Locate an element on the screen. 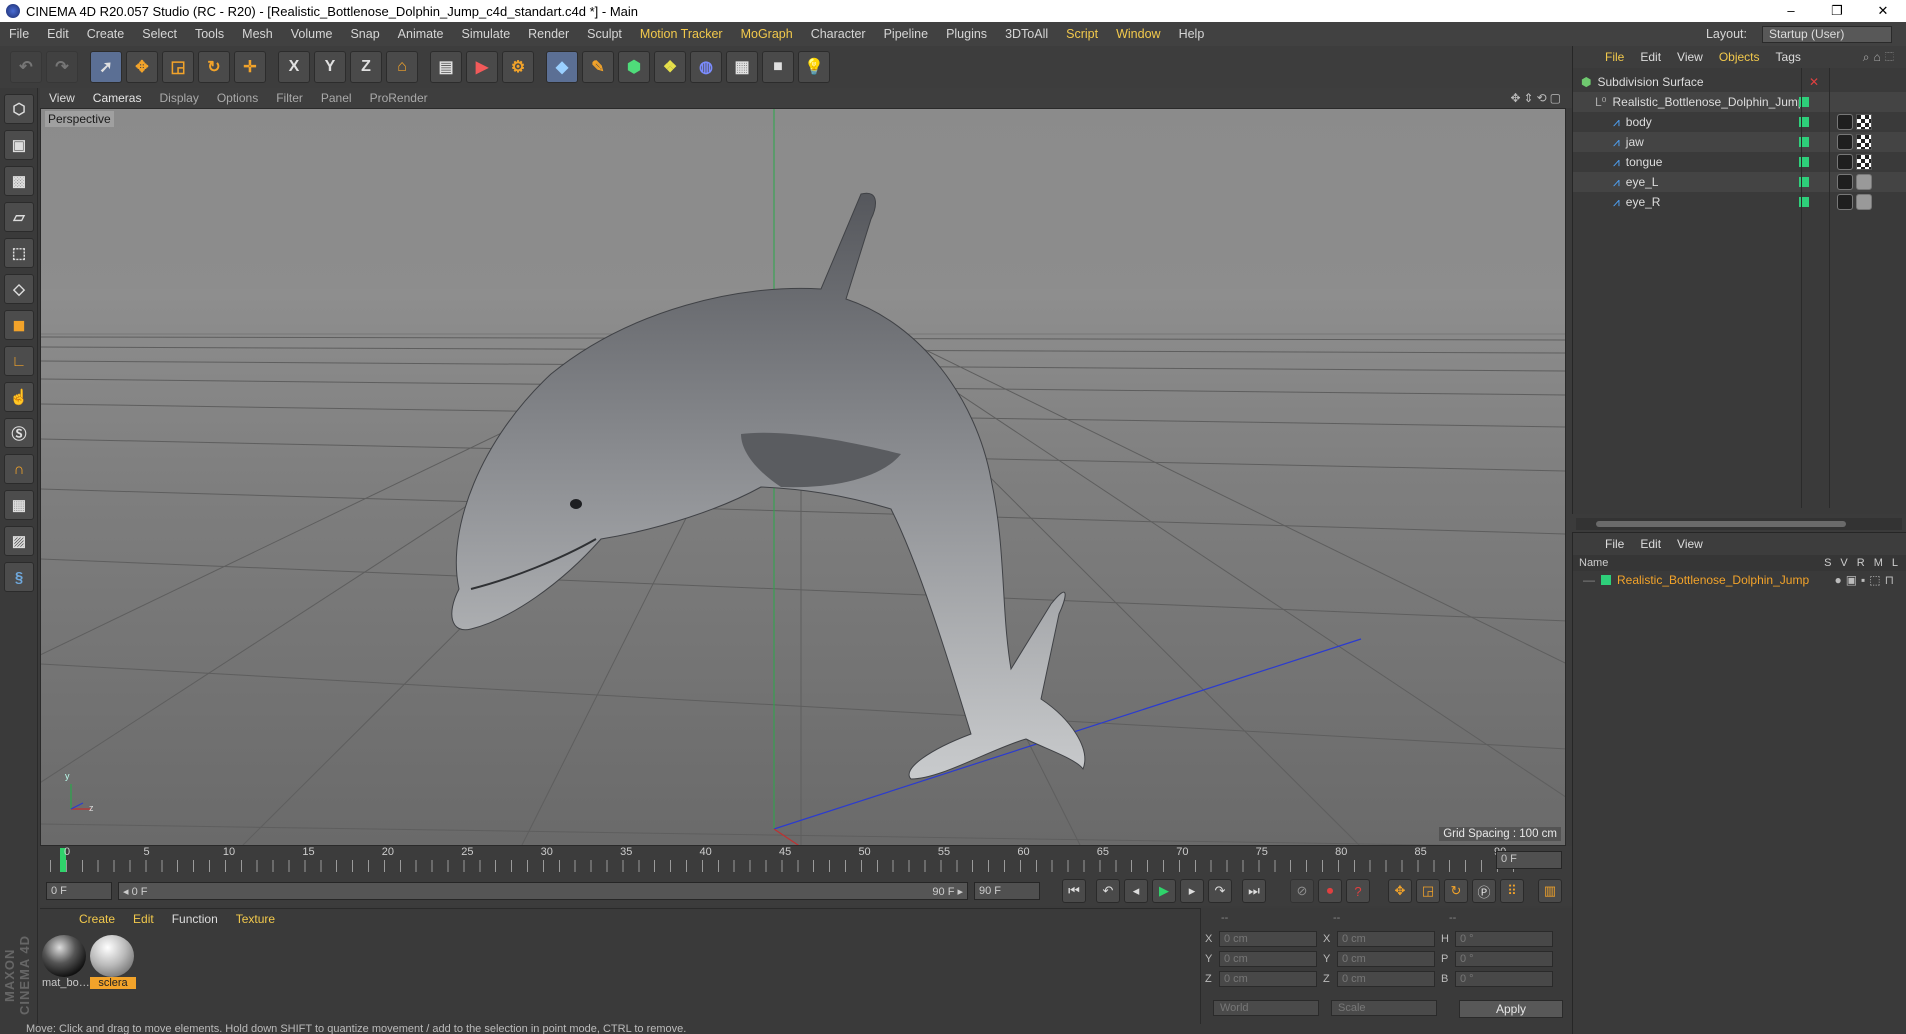 The width and height of the screenshot is (1906, 1034). material-menu-texture: Texture is located at coordinates (255, 919).